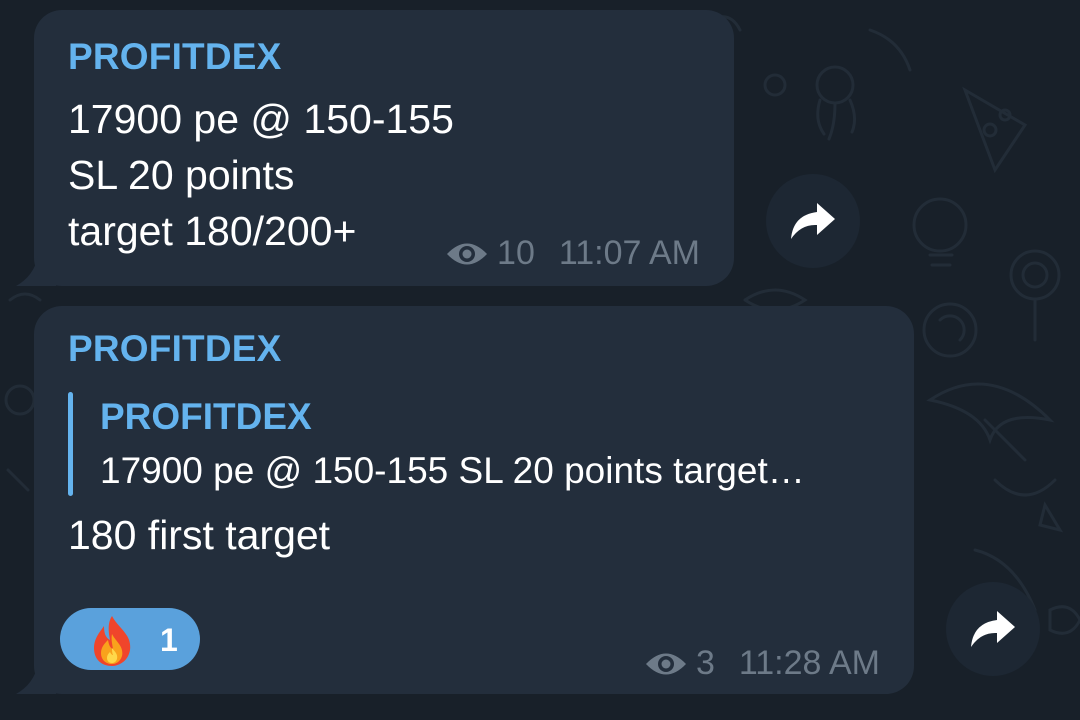 The height and width of the screenshot is (720, 1080). I want to click on fire-icon, so click(112, 641).